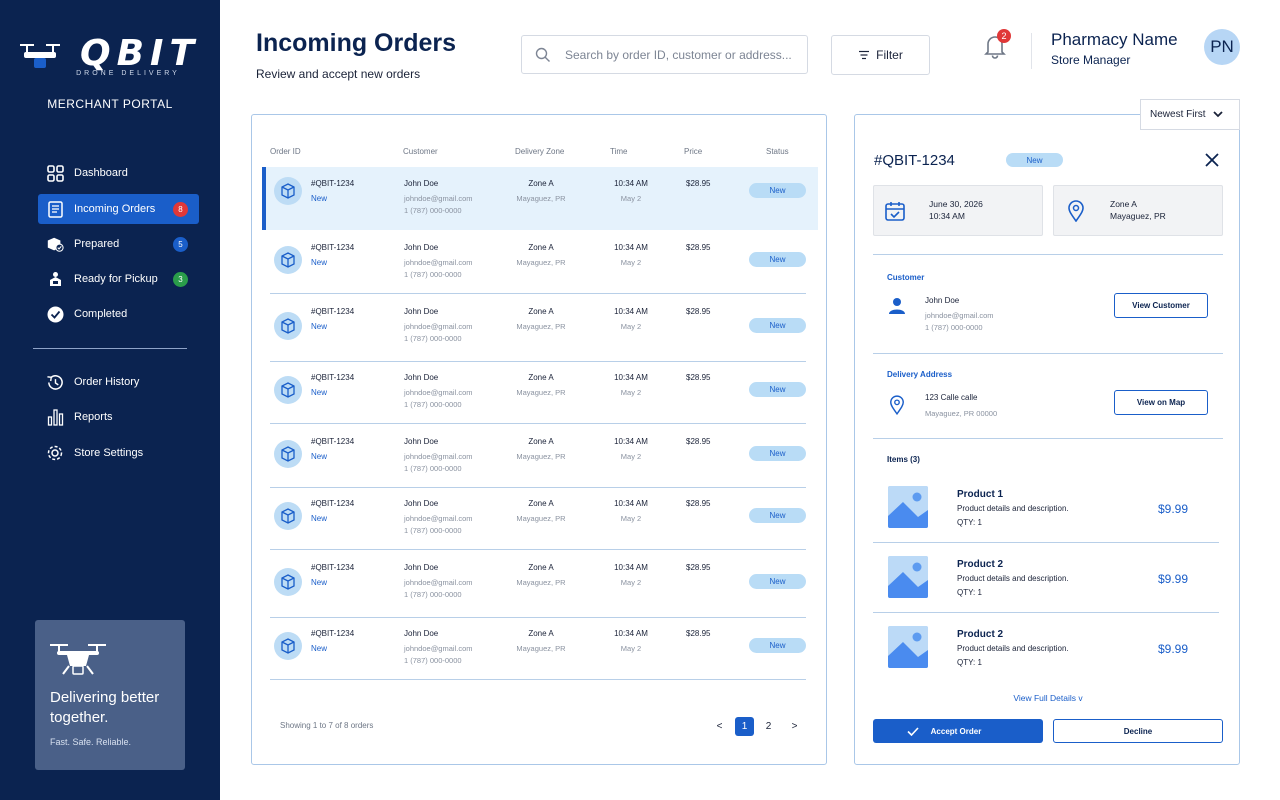 The width and height of the screenshot is (1280, 800). I want to click on location-pin-icon, so click(897, 405).